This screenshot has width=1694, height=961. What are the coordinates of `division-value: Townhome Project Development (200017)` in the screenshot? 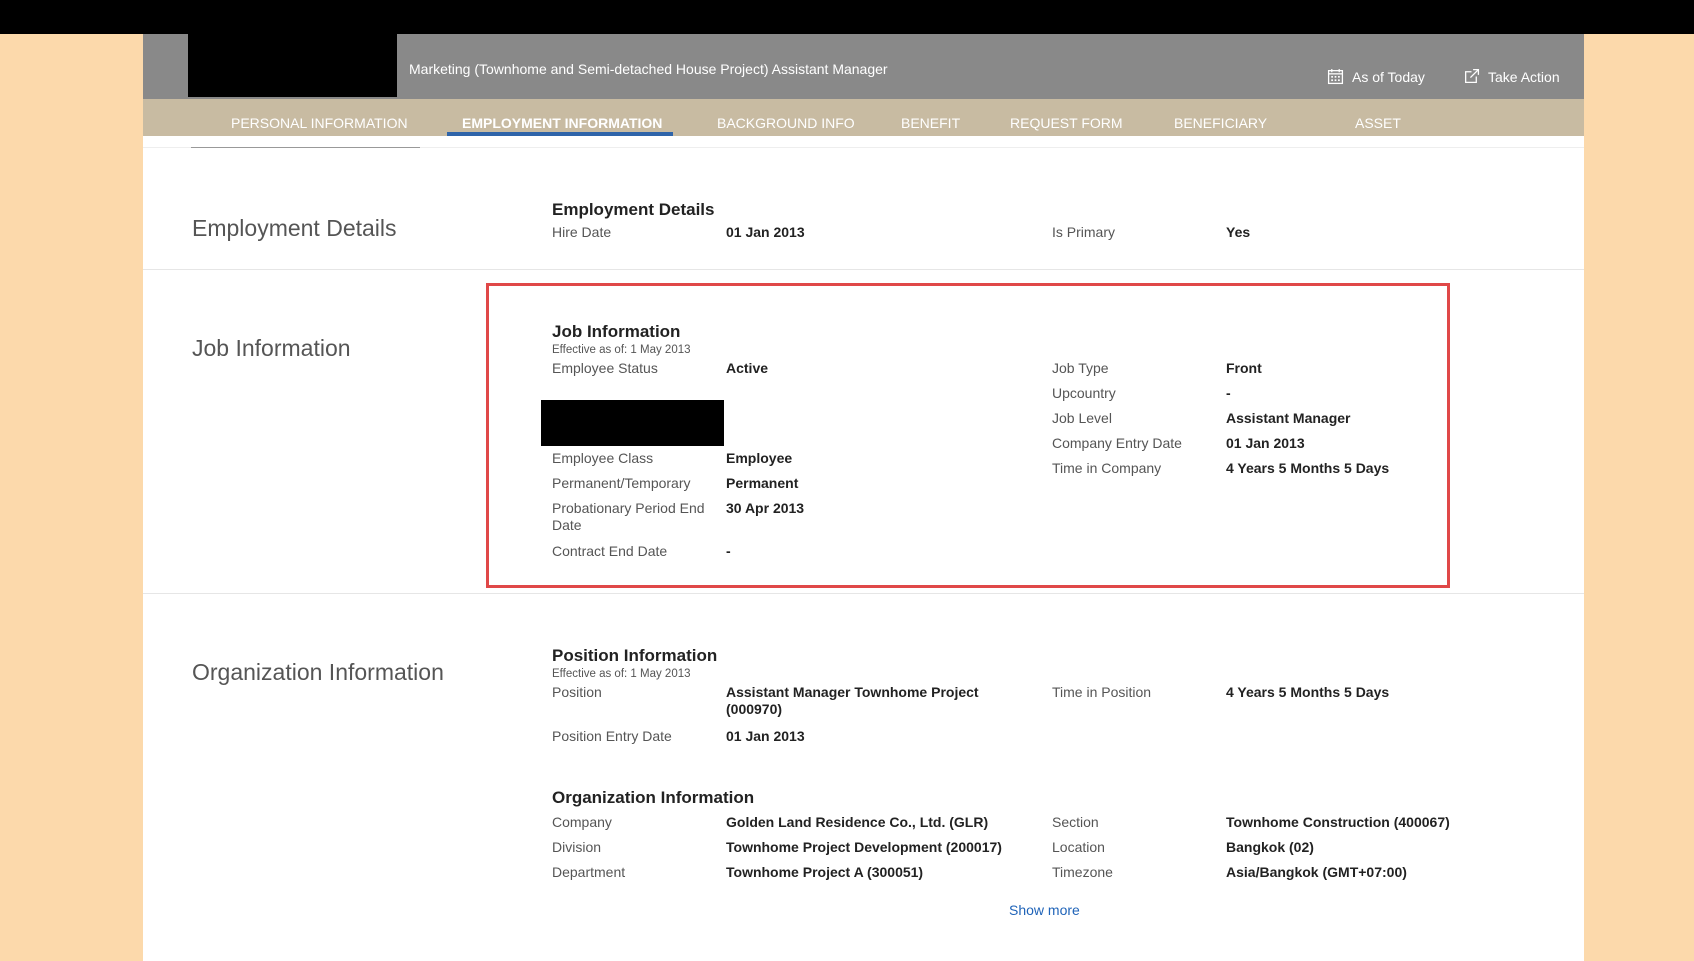 It's located at (864, 847).